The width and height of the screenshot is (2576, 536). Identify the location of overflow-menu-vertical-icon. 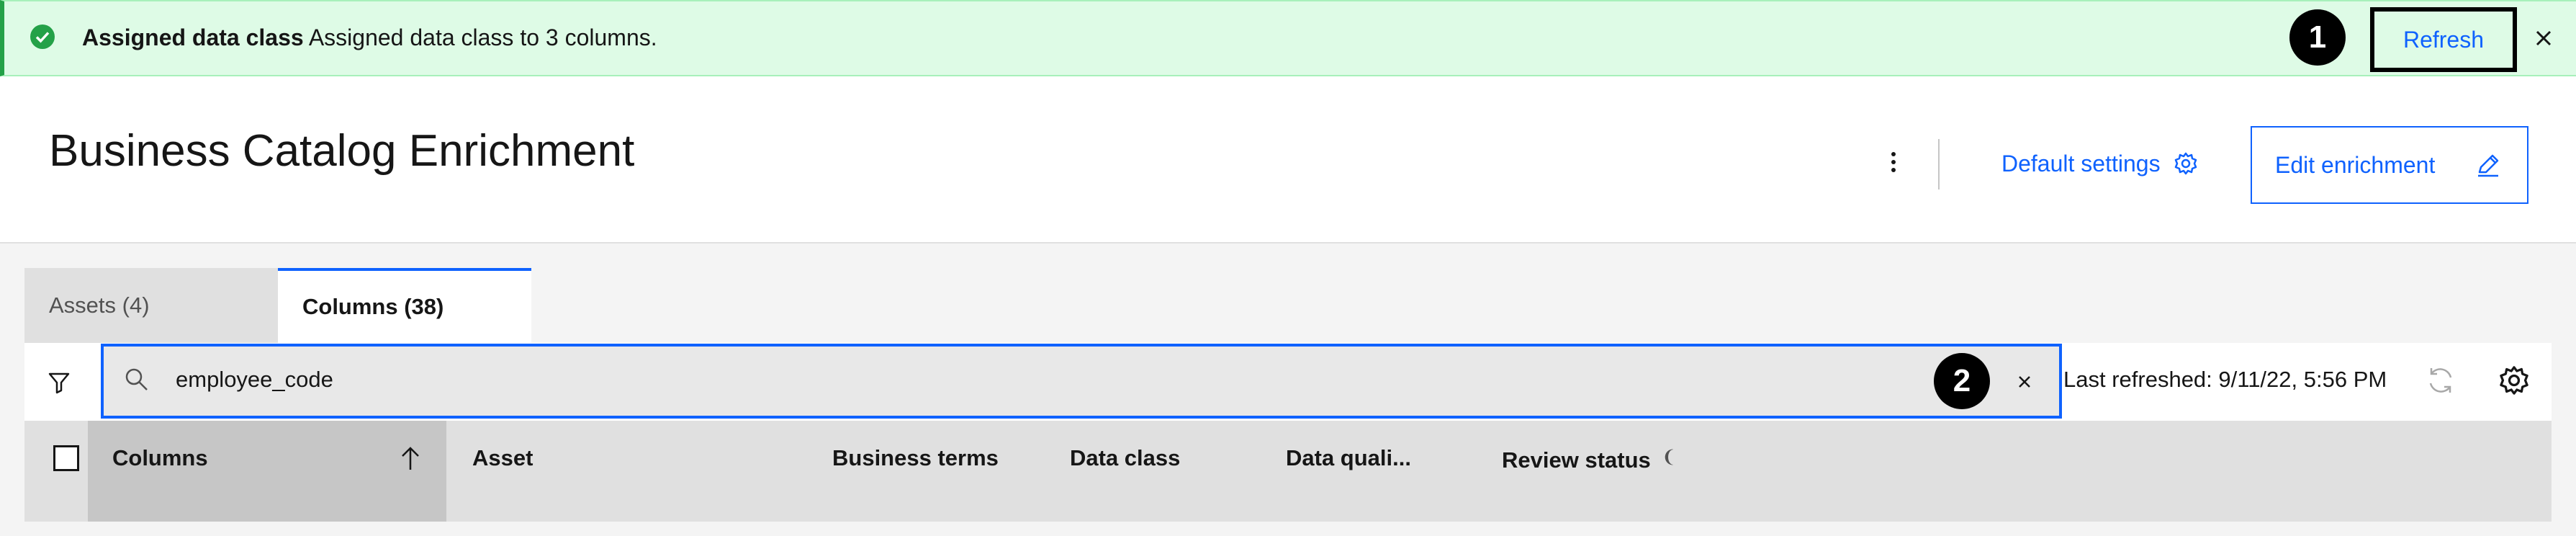
(1893, 162).